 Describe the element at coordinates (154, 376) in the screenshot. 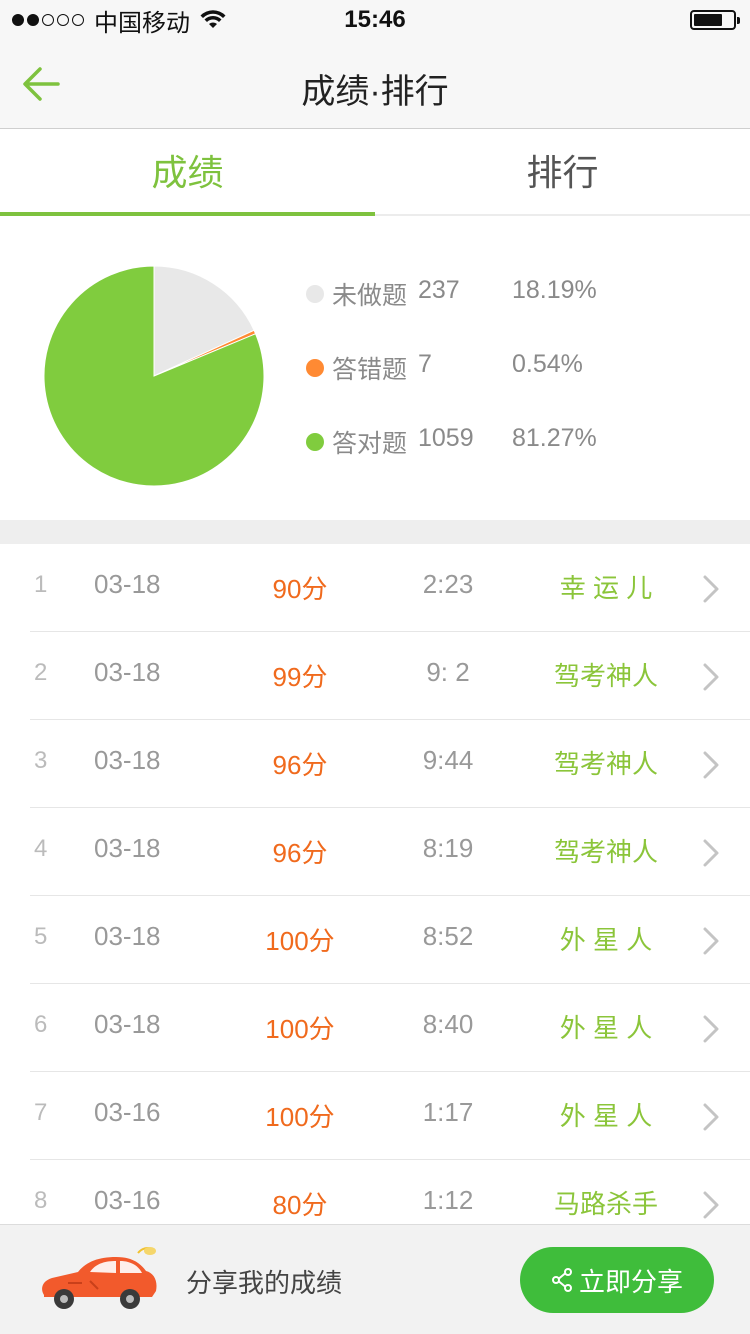

I see `score-pie-chart` at that location.